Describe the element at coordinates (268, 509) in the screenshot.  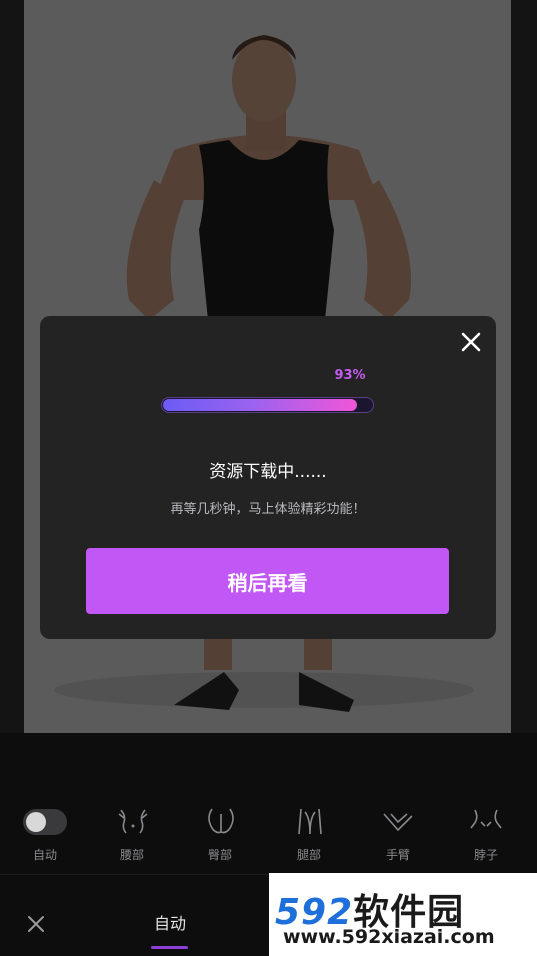
I see `dialog-subtitle: 再等几秒钟，马上体验精彩功能！` at that location.